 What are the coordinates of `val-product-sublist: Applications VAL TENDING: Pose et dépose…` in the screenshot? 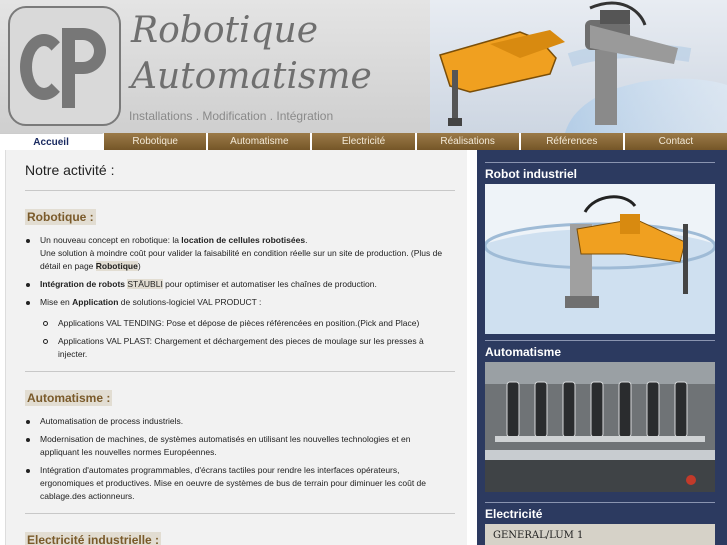 It's located at (245, 339).